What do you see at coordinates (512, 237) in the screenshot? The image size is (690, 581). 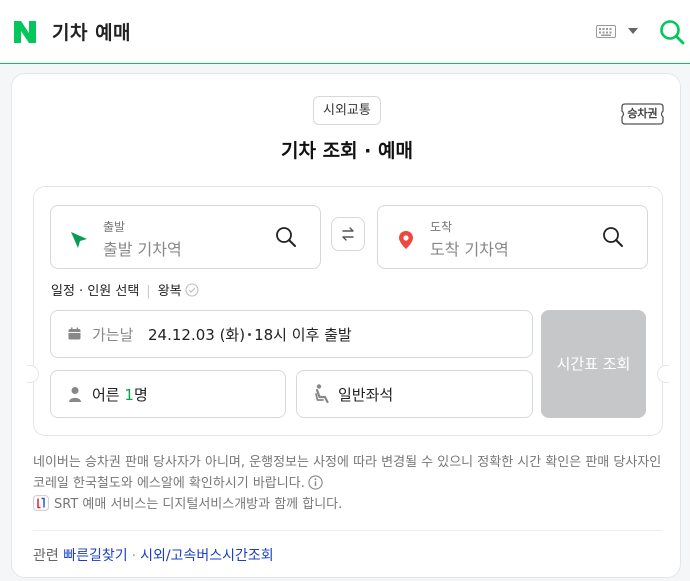 I see `arrival-station-field: 도착 도착 기차역` at bounding box center [512, 237].